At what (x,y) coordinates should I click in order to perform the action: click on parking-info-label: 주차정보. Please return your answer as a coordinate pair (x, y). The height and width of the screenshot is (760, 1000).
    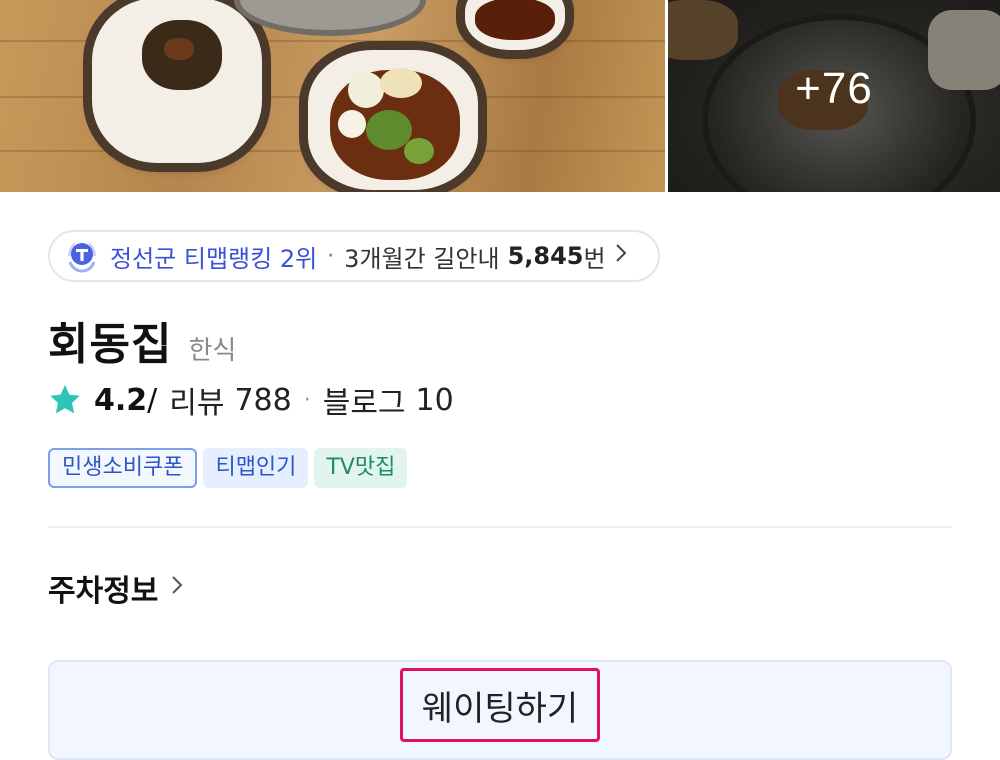
    Looking at the image, I should click on (103, 591).